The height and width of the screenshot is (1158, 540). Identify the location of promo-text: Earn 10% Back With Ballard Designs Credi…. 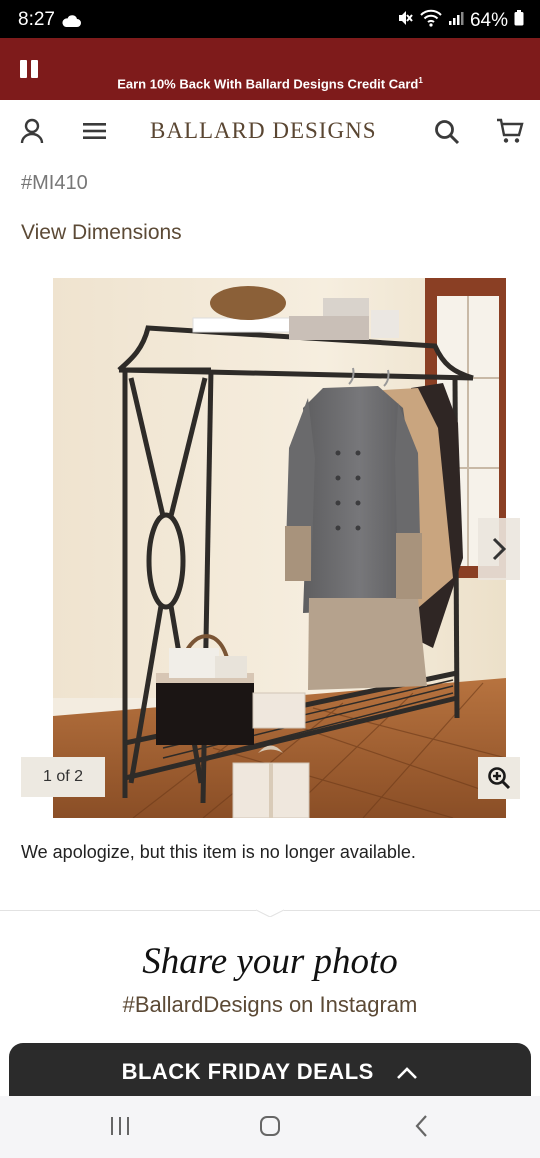
(270, 83).